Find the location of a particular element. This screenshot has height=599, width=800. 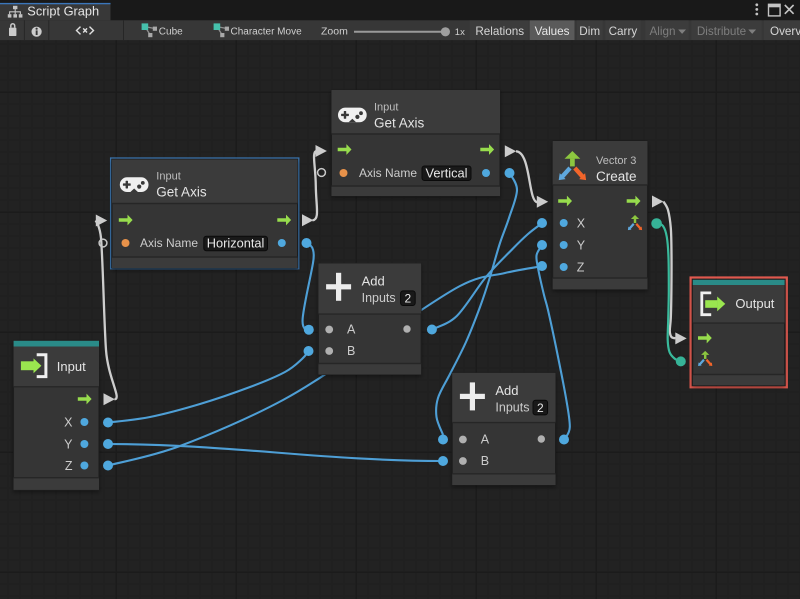

svg-text: Output is located at coordinates (754, 303).